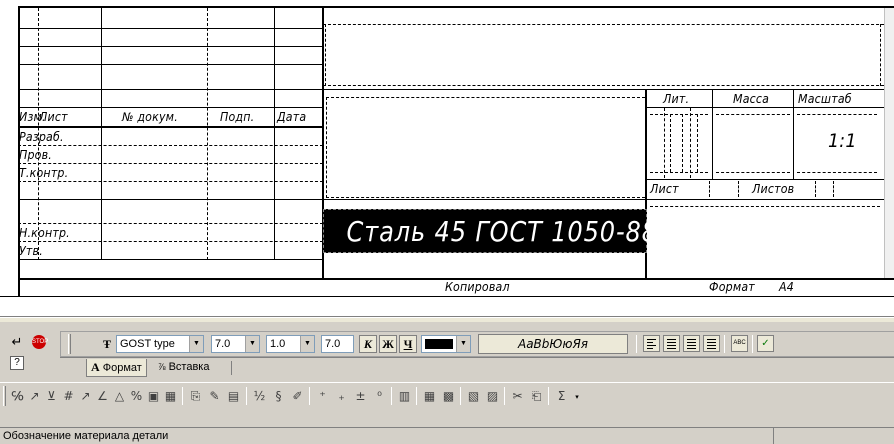  What do you see at coordinates (360, 396) in the screenshot?
I see `tolerance-icon: ±` at bounding box center [360, 396].